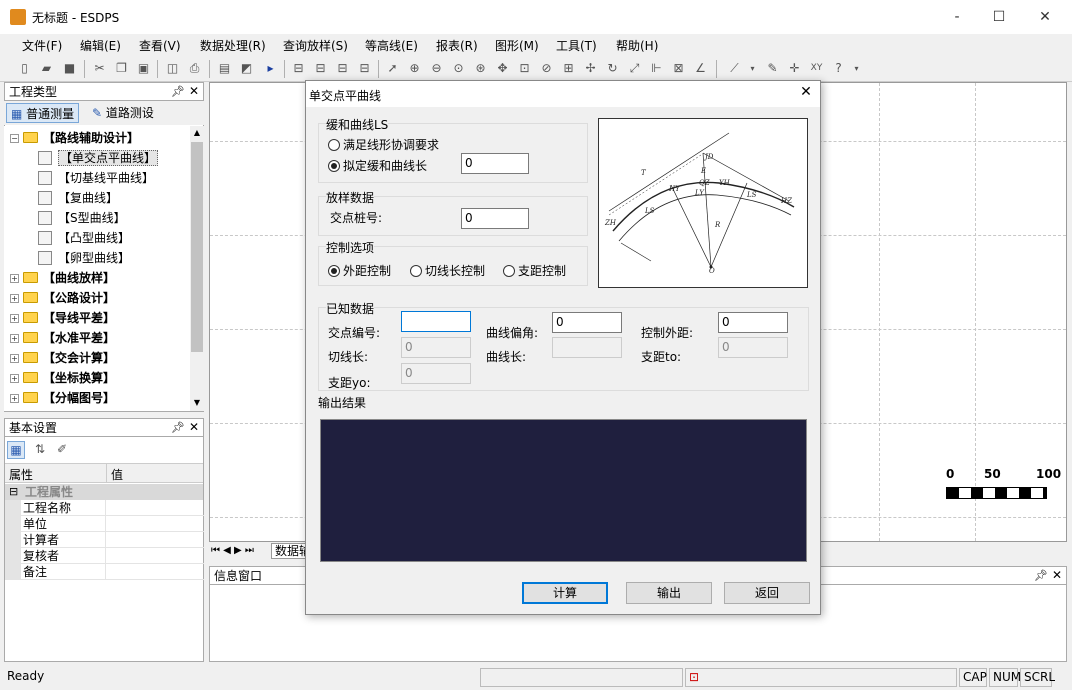 Image resolution: width=1072 pixels, height=690 pixels. What do you see at coordinates (46, 68) in the screenshot?
I see `open-folder-icon: ▰` at bounding box center [46, 68].